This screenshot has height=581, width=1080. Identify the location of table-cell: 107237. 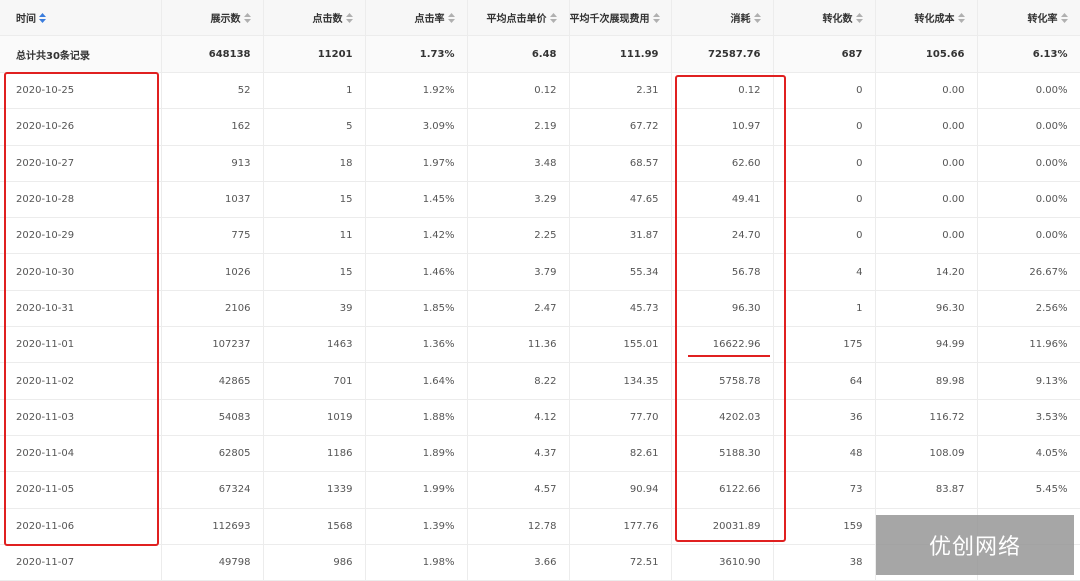
(212, 345).